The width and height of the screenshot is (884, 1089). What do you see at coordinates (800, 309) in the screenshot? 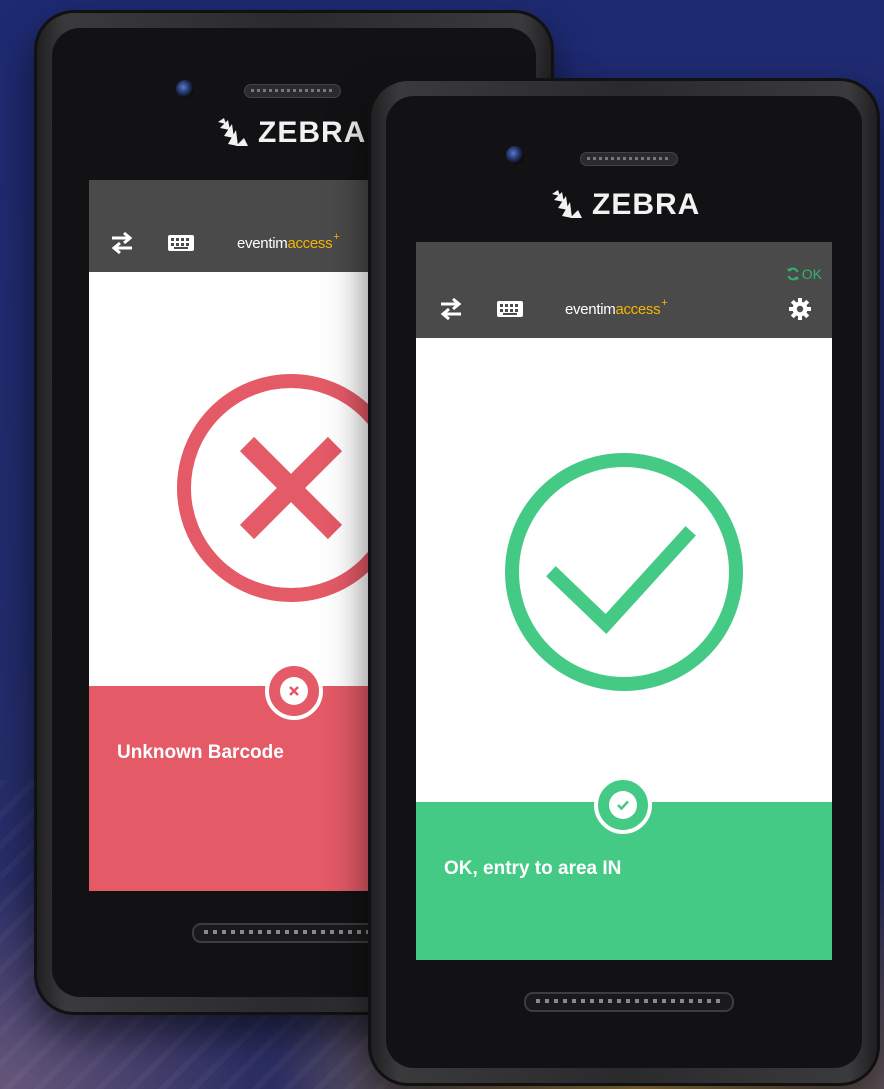
I see `gear-icon` at bounding box center [800, 309].